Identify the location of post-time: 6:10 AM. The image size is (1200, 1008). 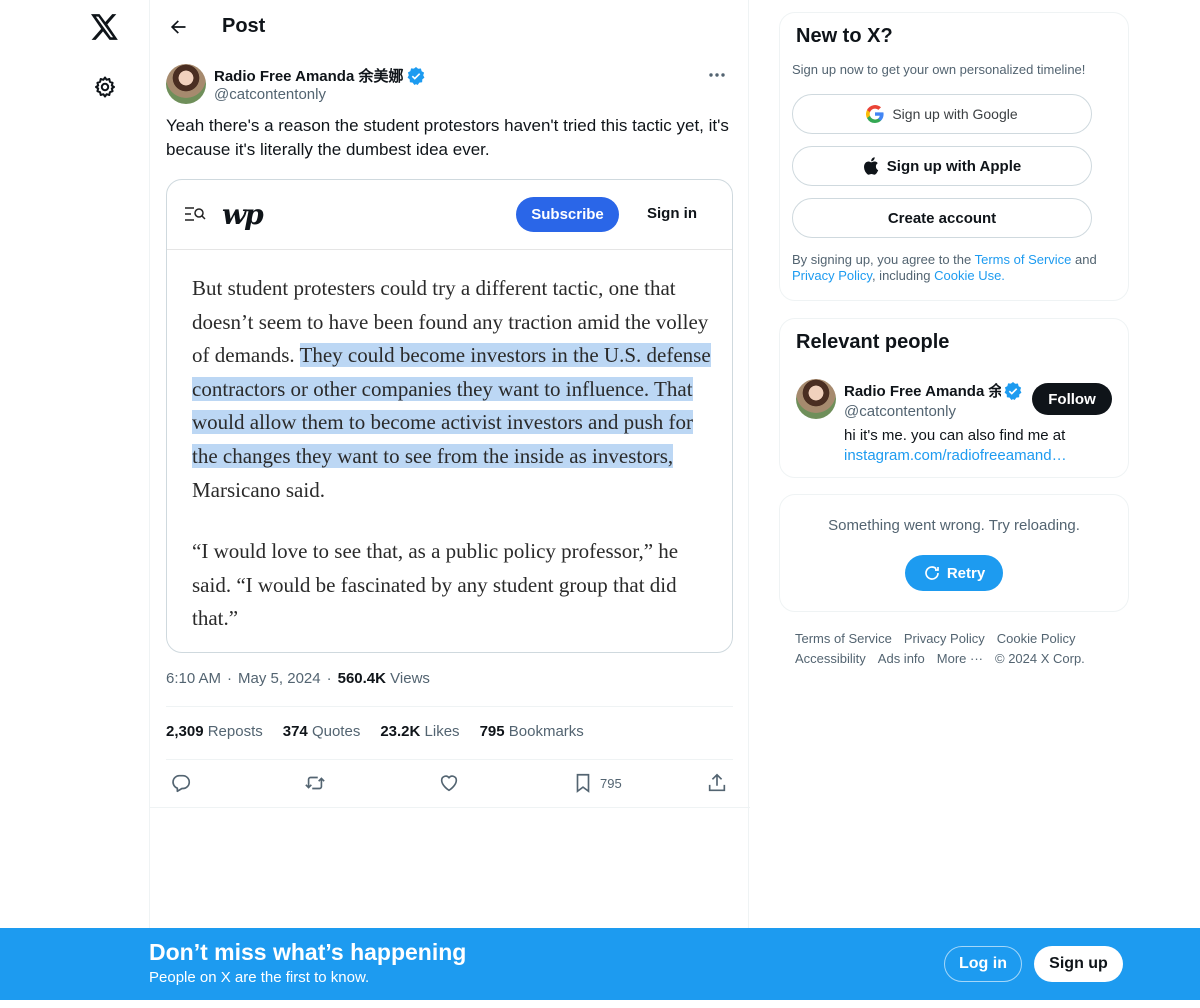
(193, 678).